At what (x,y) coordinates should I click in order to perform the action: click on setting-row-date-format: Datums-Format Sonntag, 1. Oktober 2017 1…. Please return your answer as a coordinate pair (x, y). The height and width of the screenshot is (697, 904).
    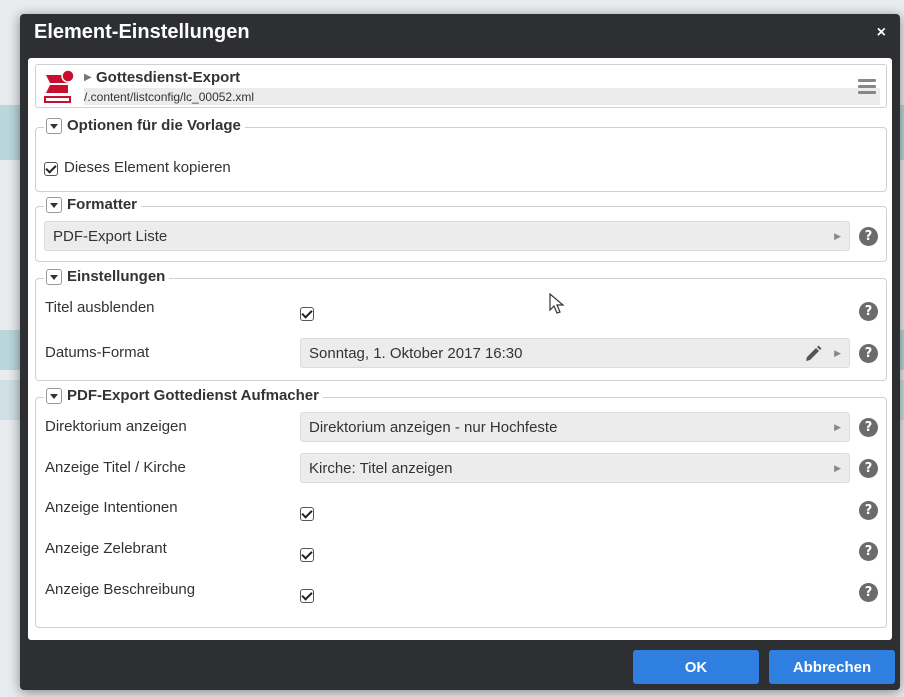
    Looking at the image, I should click on (461, 354).